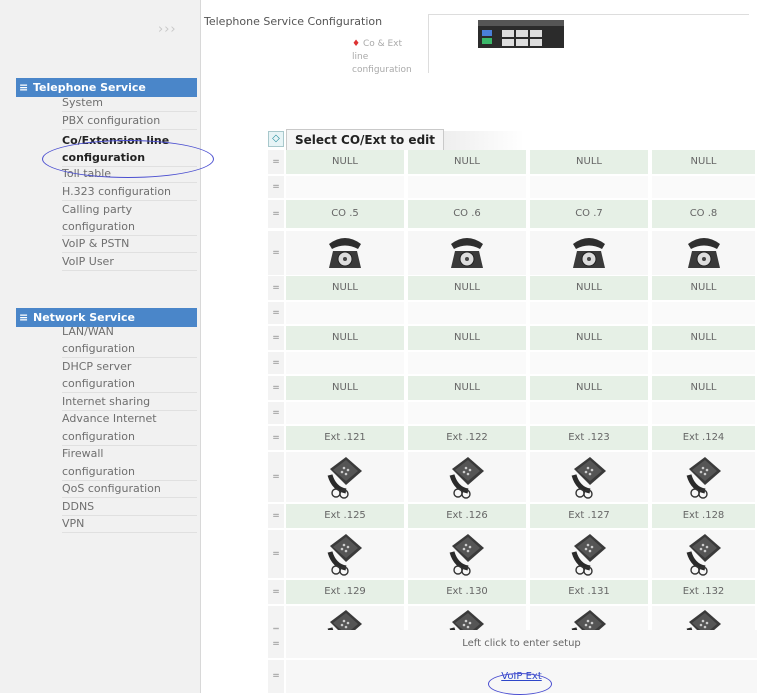 Image resolution: width=757 pixels, height=695 pixels. Describe the element at coordinates (704, 438) in the screenshot. I see `line-label-cell: Ext .124` at that location.